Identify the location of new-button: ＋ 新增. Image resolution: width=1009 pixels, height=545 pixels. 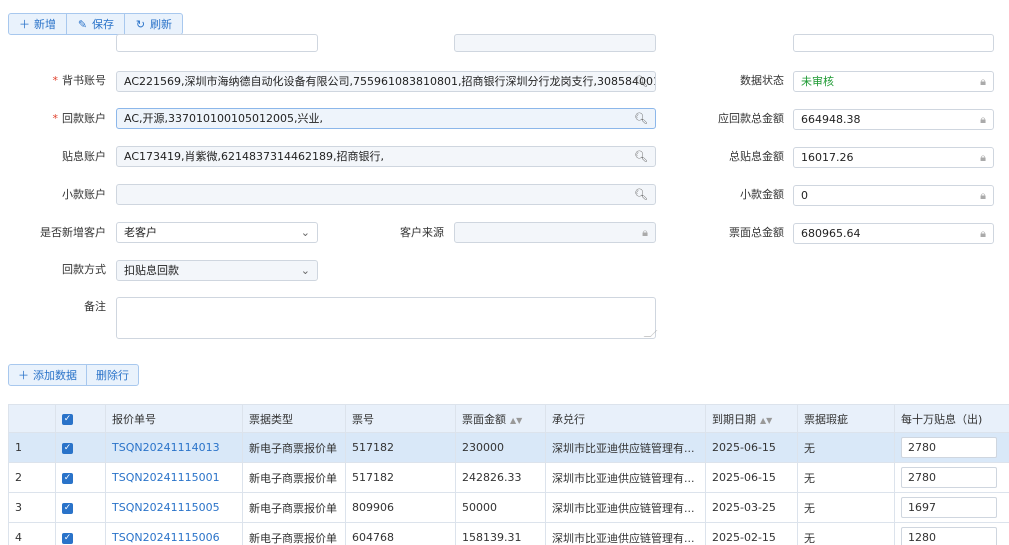
(38, 24).